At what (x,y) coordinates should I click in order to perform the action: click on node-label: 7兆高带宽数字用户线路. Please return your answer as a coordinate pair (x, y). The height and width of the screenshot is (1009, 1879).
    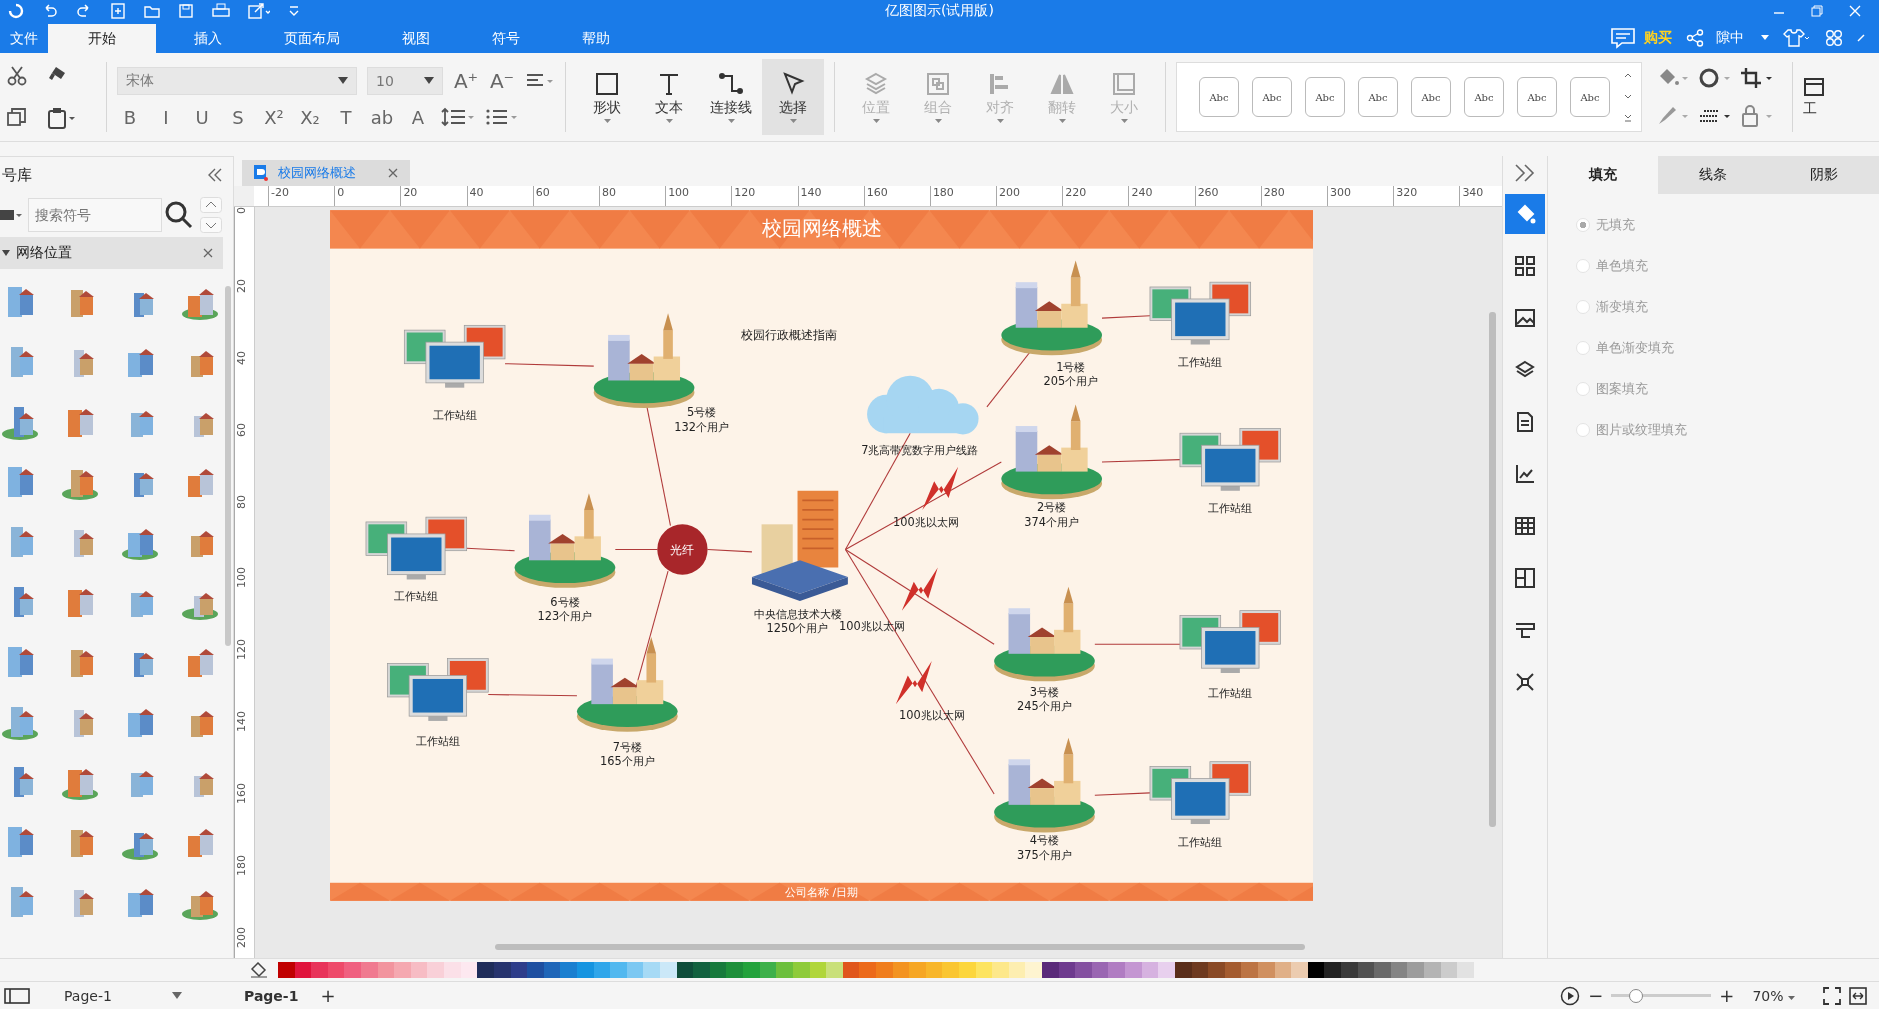
    Looking at the image, I should click on (920, 449).